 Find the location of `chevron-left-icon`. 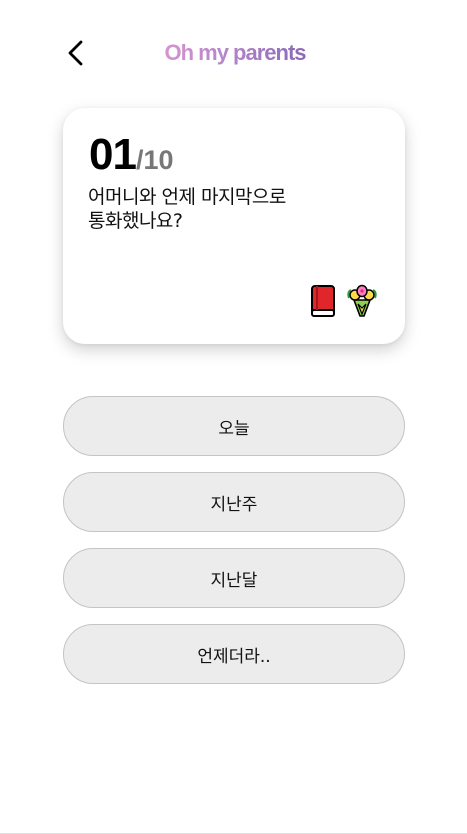

chevron-left-icon is located at coordinates (75, 53).